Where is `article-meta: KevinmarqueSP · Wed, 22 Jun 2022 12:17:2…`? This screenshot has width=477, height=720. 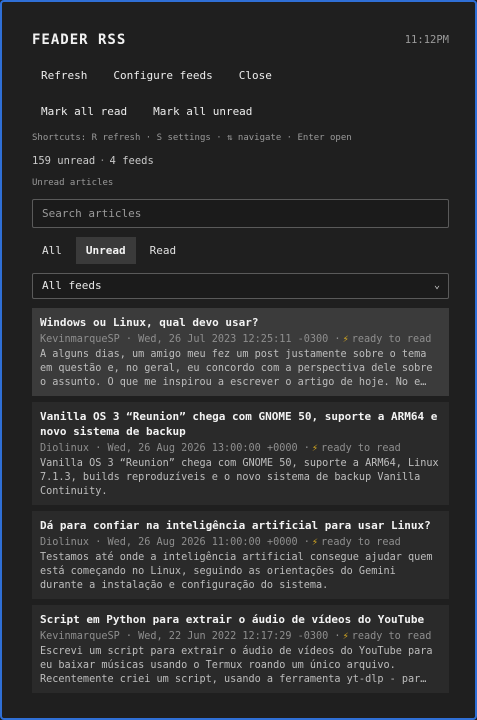 article-meta: KevinmarqueSP · Wed, 22 Jun 2022 12:17:2… is located at coordinates (236, 636).